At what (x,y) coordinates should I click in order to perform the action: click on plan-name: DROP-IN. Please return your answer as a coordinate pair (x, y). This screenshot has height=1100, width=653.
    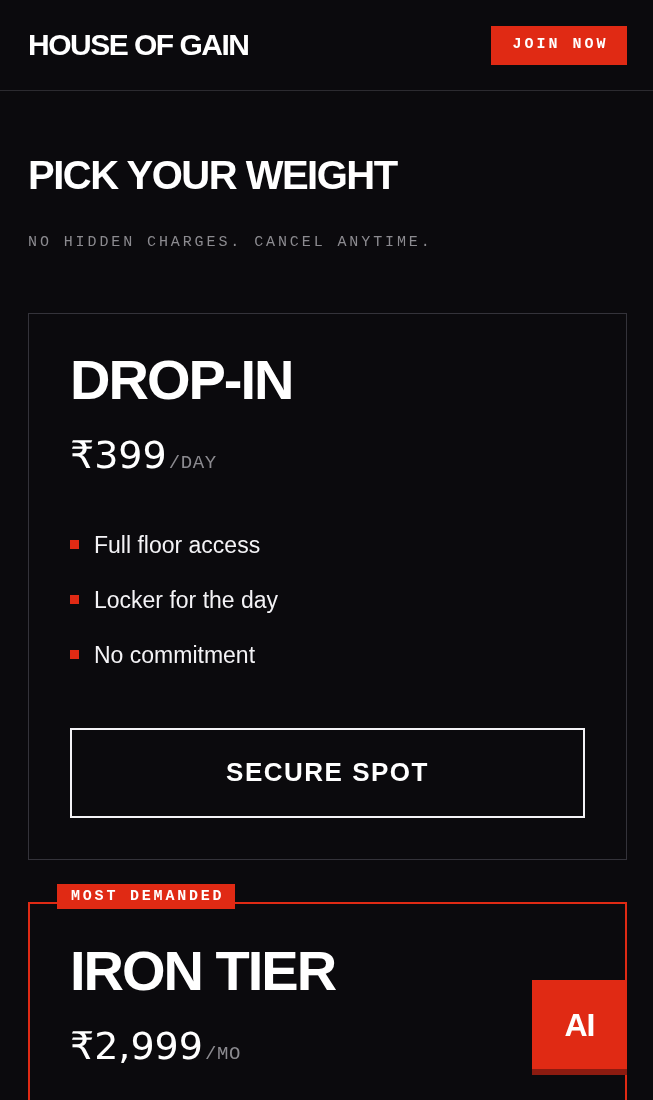
    Looking at the image, I should click on (181, 380).